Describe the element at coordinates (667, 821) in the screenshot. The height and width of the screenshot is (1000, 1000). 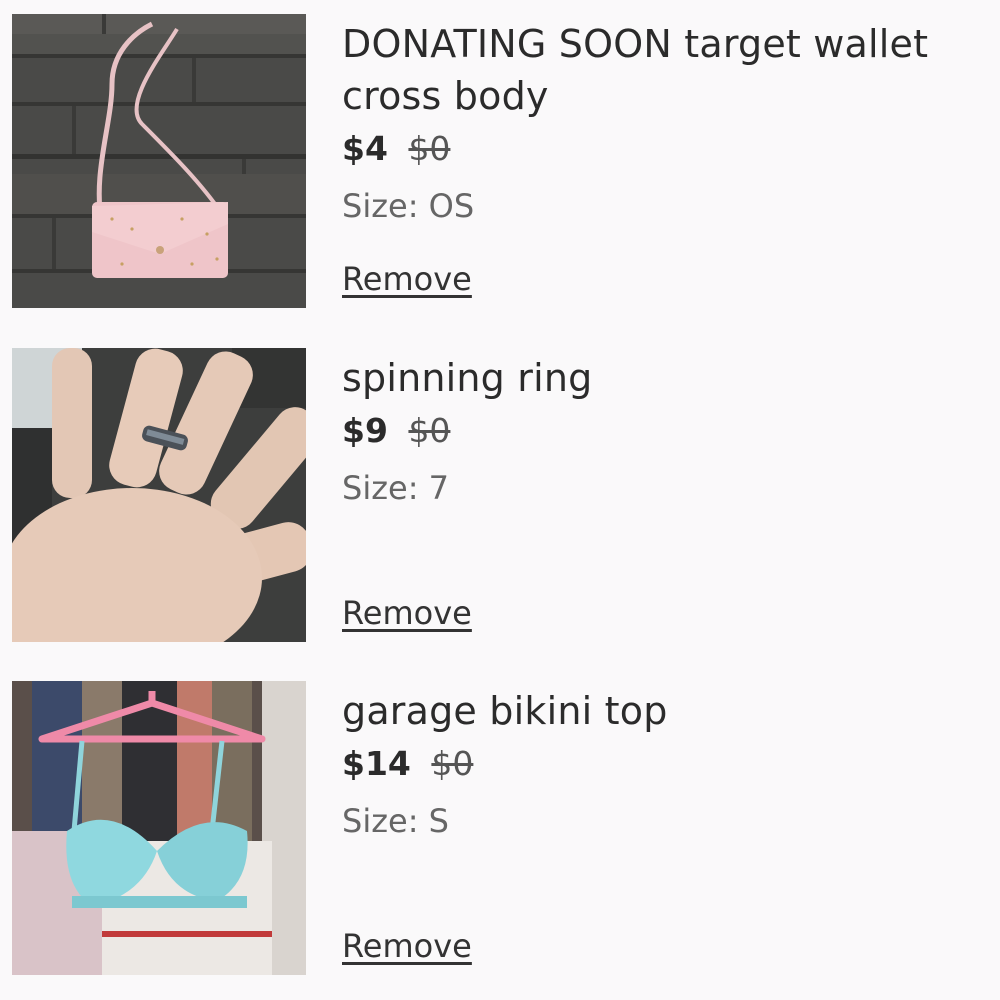
I see `size-row: Size: S` at that location.